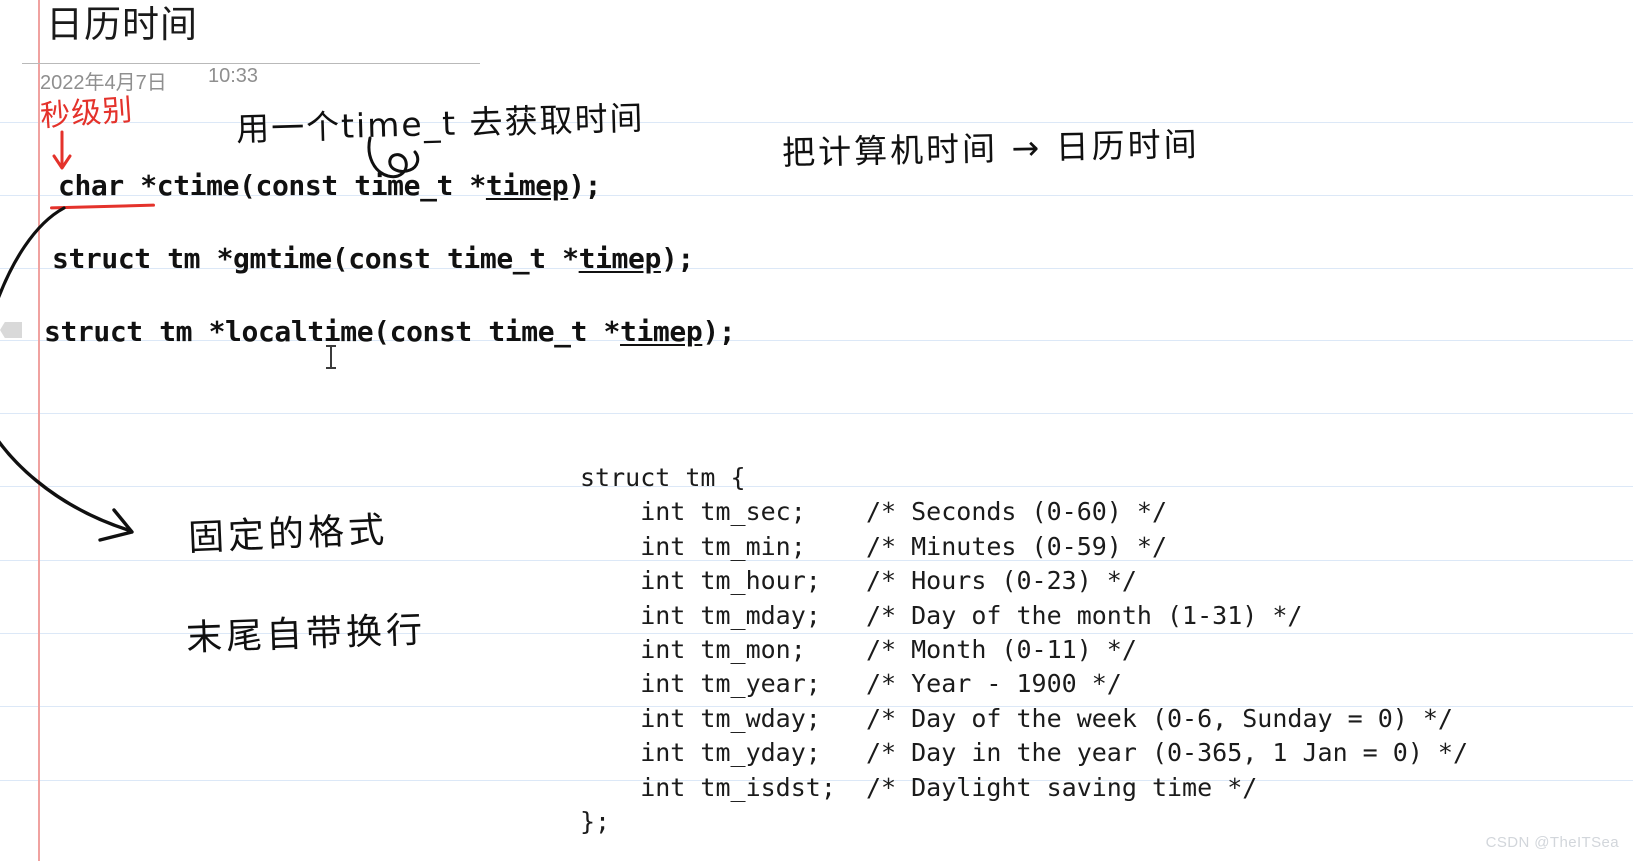 This screenshot has height=861, width=1633. I want to click on note-date: 2022年4月7日, so click(103, 83).